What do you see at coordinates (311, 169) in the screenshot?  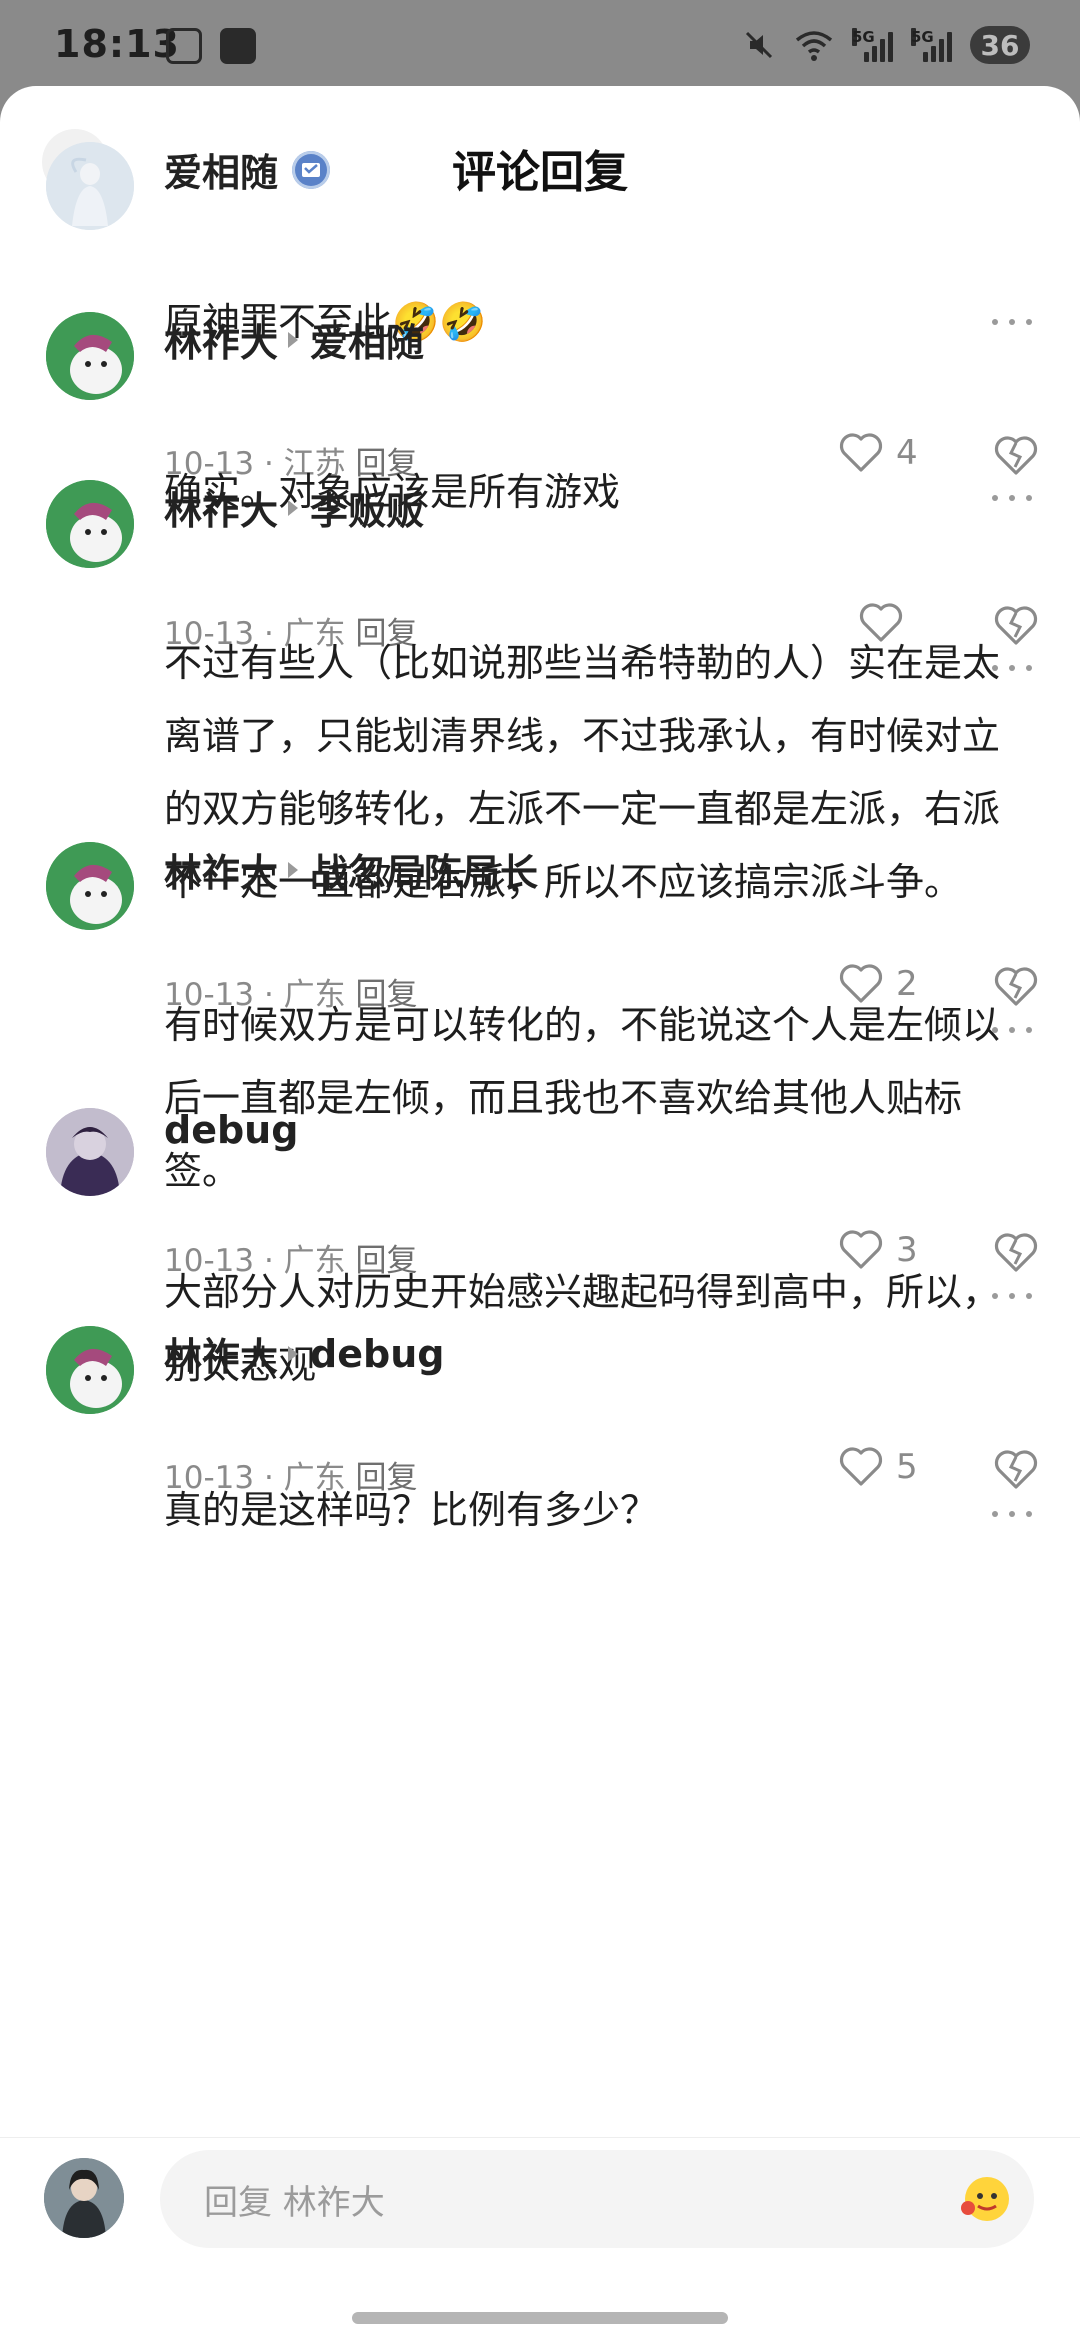 I see `verified-badge-icon` at bounding box center [311, 169].